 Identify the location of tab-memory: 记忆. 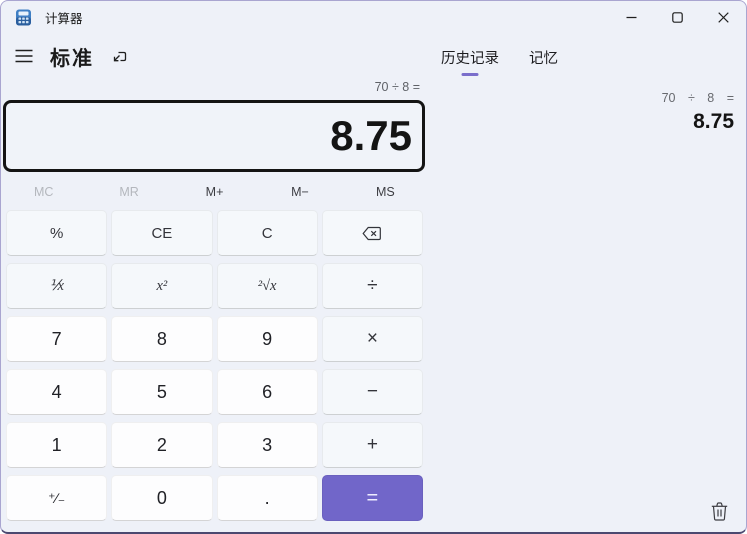
(543, 62).